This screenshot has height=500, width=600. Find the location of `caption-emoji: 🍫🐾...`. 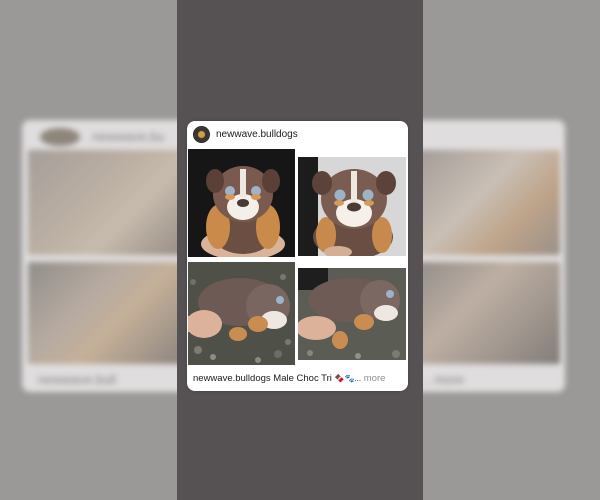

caption-emoji: 🍫🐾... is located at coordinates (348, 378).